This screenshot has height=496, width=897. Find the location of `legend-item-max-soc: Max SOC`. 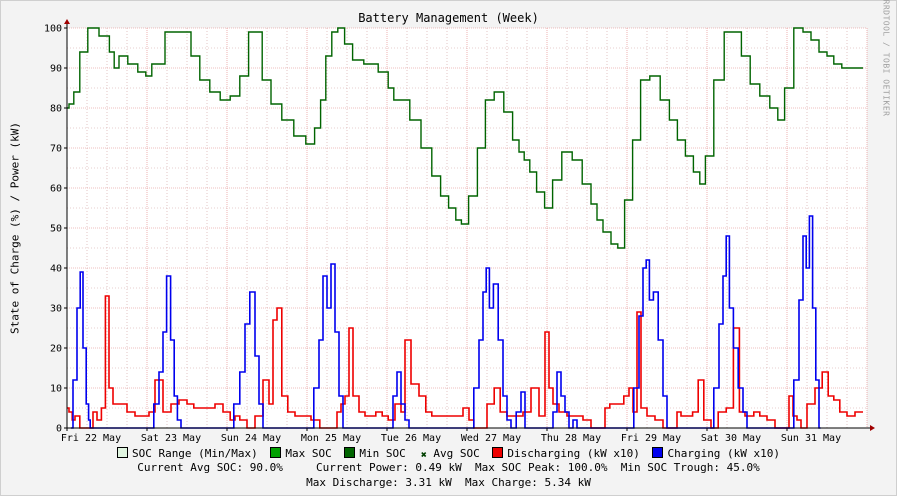

legend-item-max-soc: Max SOC is located at coordinates (301, 453).